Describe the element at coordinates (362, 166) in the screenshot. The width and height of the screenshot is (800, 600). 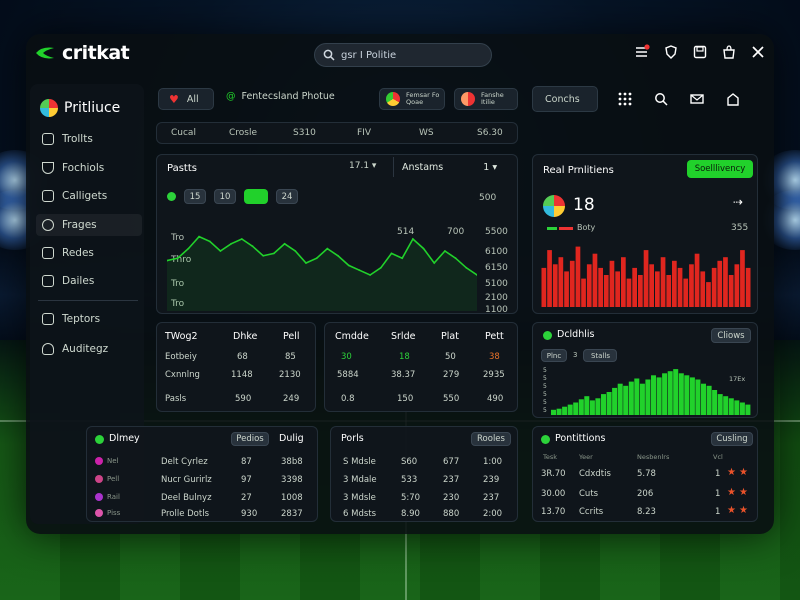
I see `chart-range-select: 17.1 ▾` at that location.